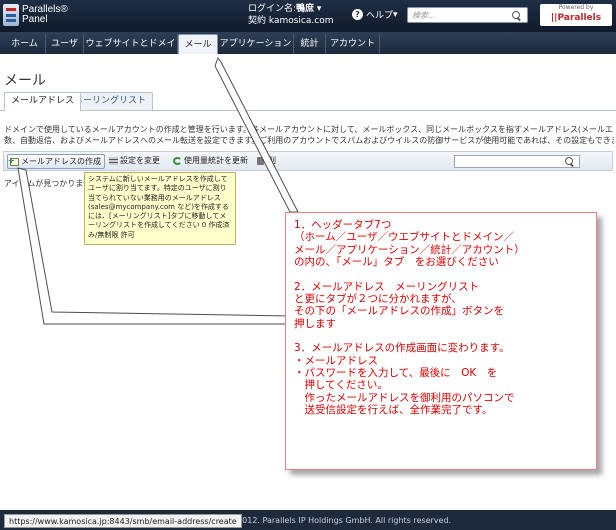 This screenshot has width=616, height=530. I want to click on logo-line-2: Panel, so click(35, 19).